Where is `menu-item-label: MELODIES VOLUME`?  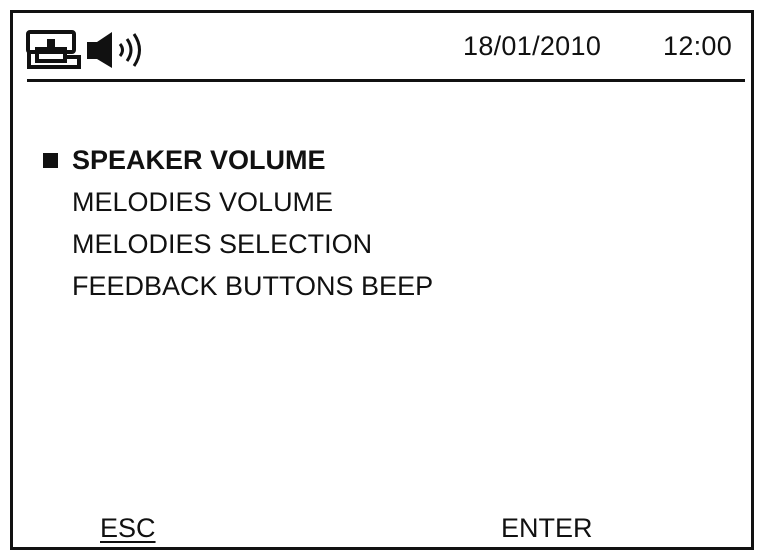 menu-item-label: MELODIES VOLUME is located at coordinates (203, 202).